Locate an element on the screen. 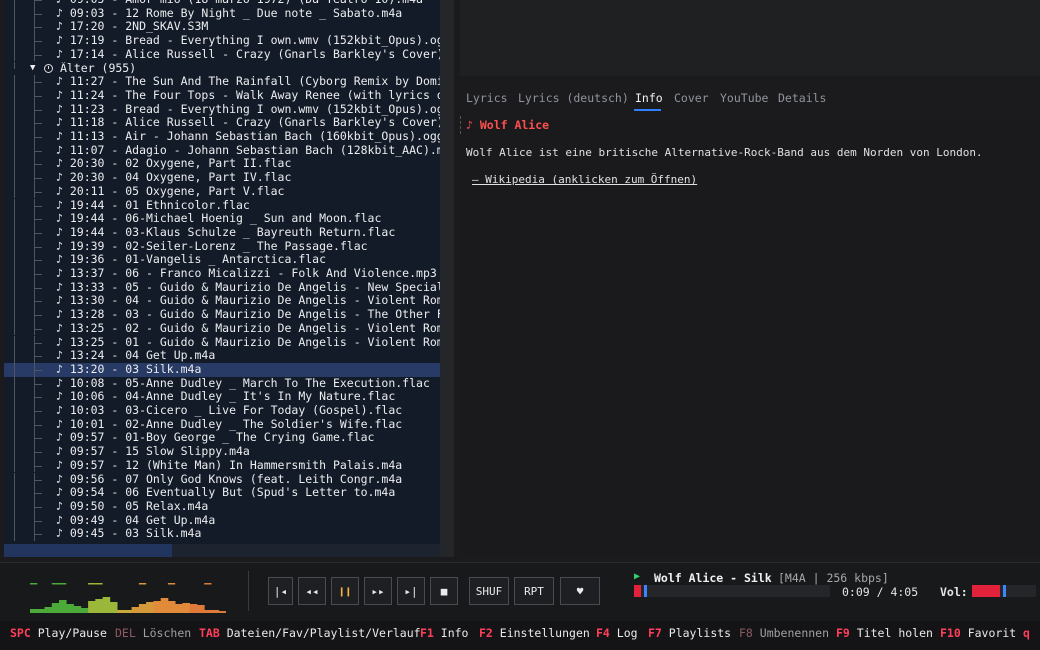 This screenshot has width=1040, height=650. pause-button: ❙❙ is located at coordinates (345, 591).